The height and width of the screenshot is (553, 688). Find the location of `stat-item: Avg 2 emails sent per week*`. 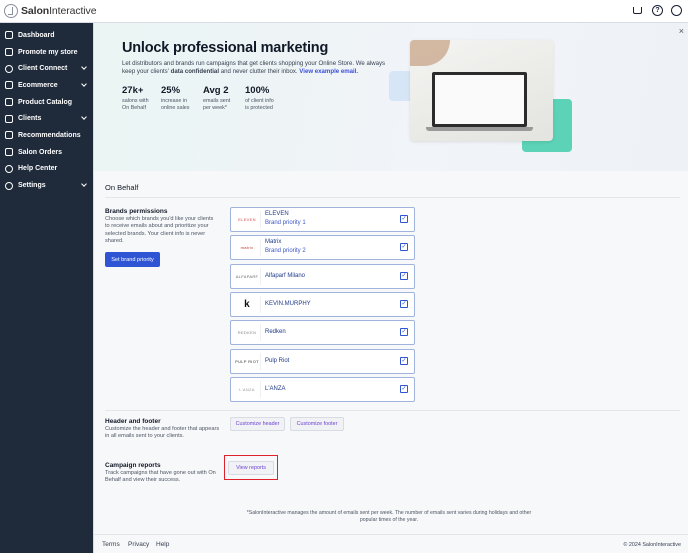

stat-item: Avg 2 emails sent per week* is located at coordinates (224, 98).